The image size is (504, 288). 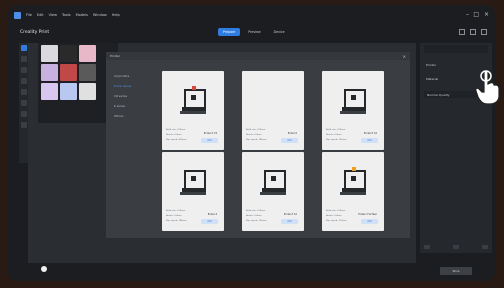 I want to click on maximize-button: □, so click(x=476, y=14).